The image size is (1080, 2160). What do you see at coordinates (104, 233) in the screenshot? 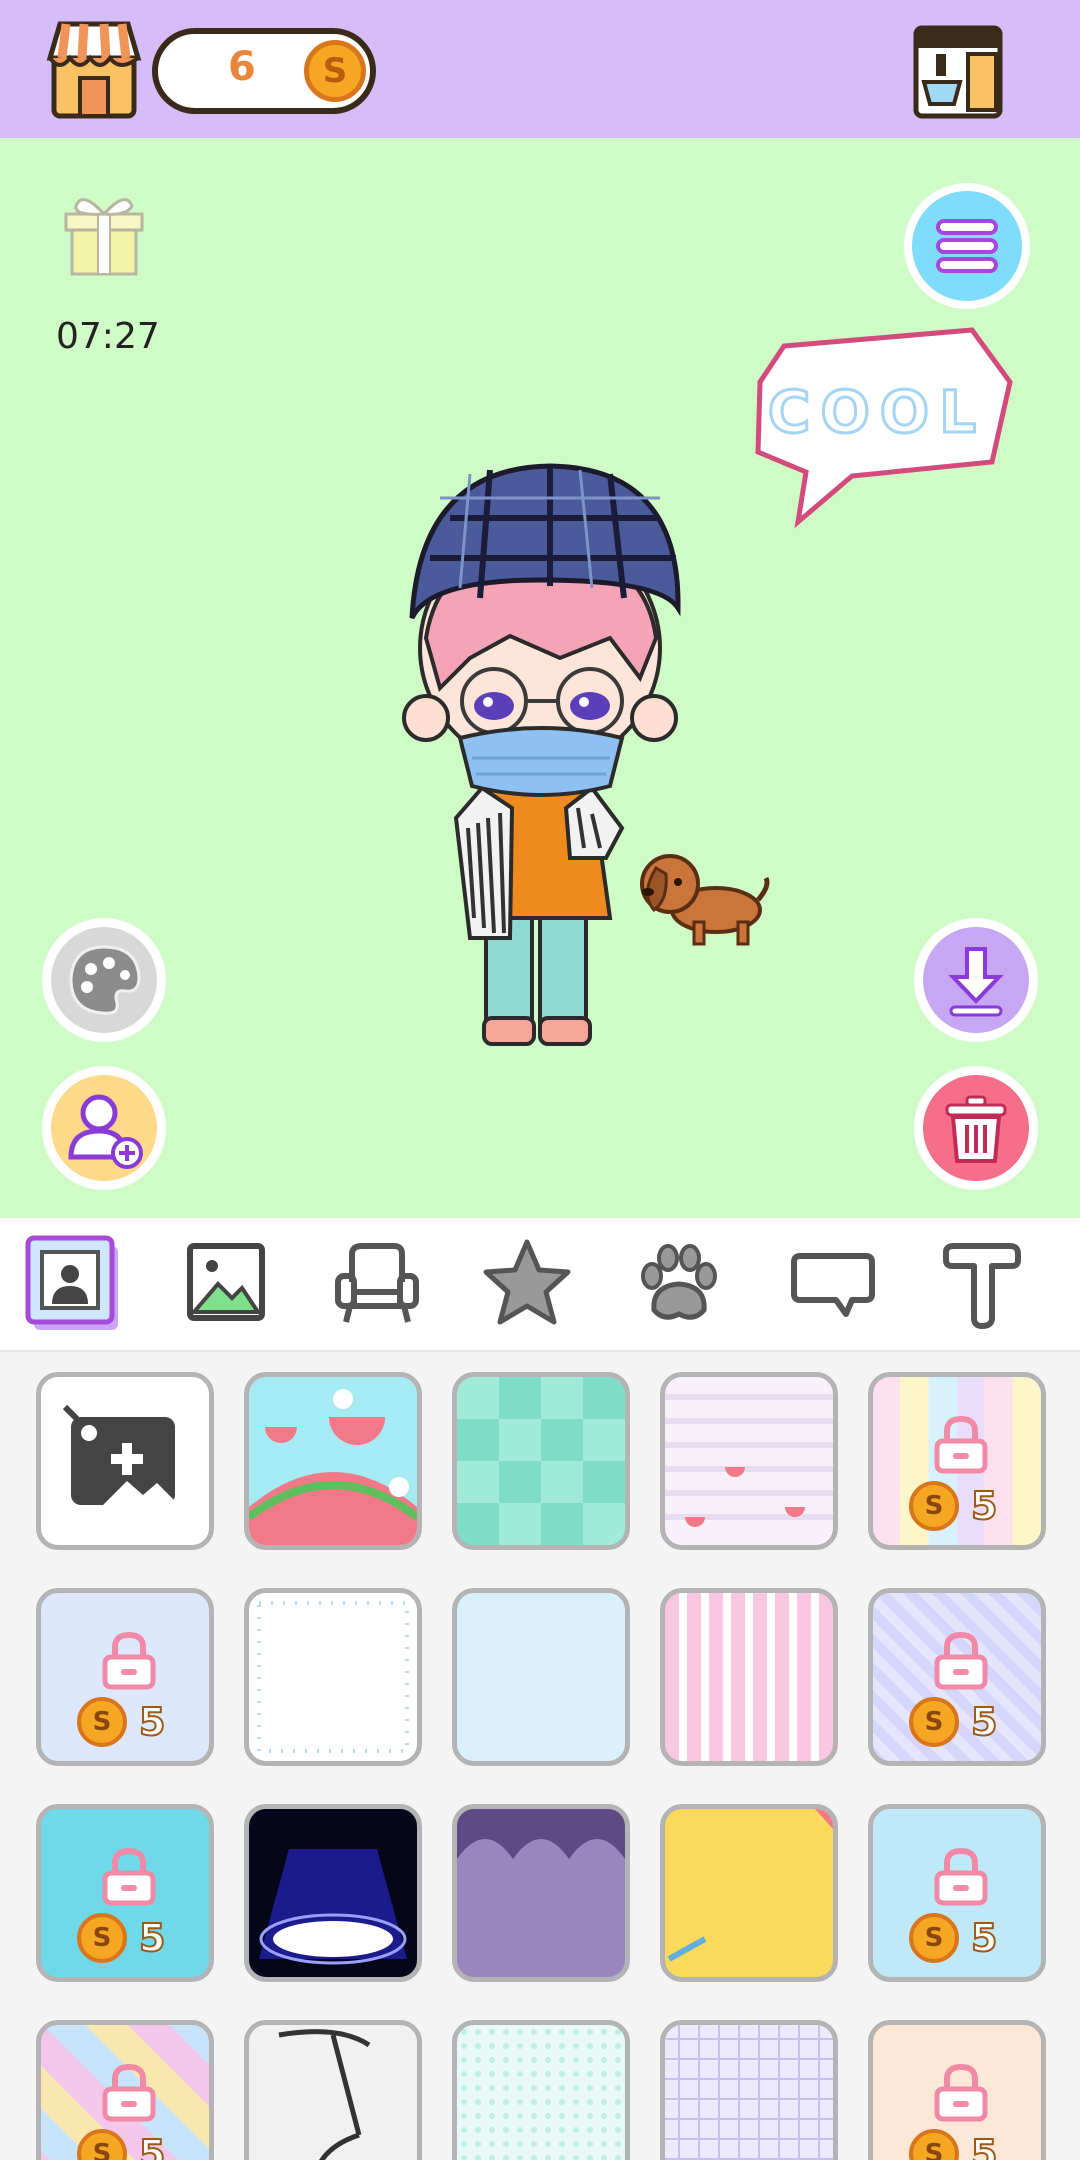
I see `gift-icon` at bounding box center [104, 233].